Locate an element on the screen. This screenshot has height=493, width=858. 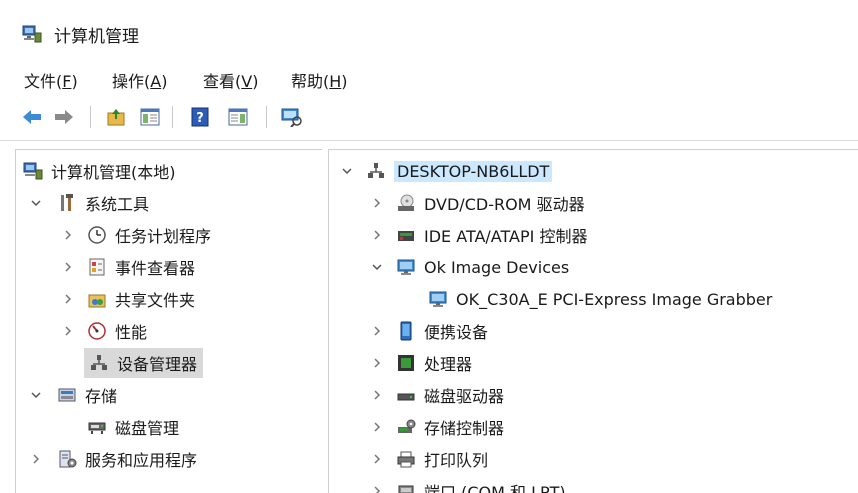
device-category-processor: 处理器 is located at coordinates (420, 363).